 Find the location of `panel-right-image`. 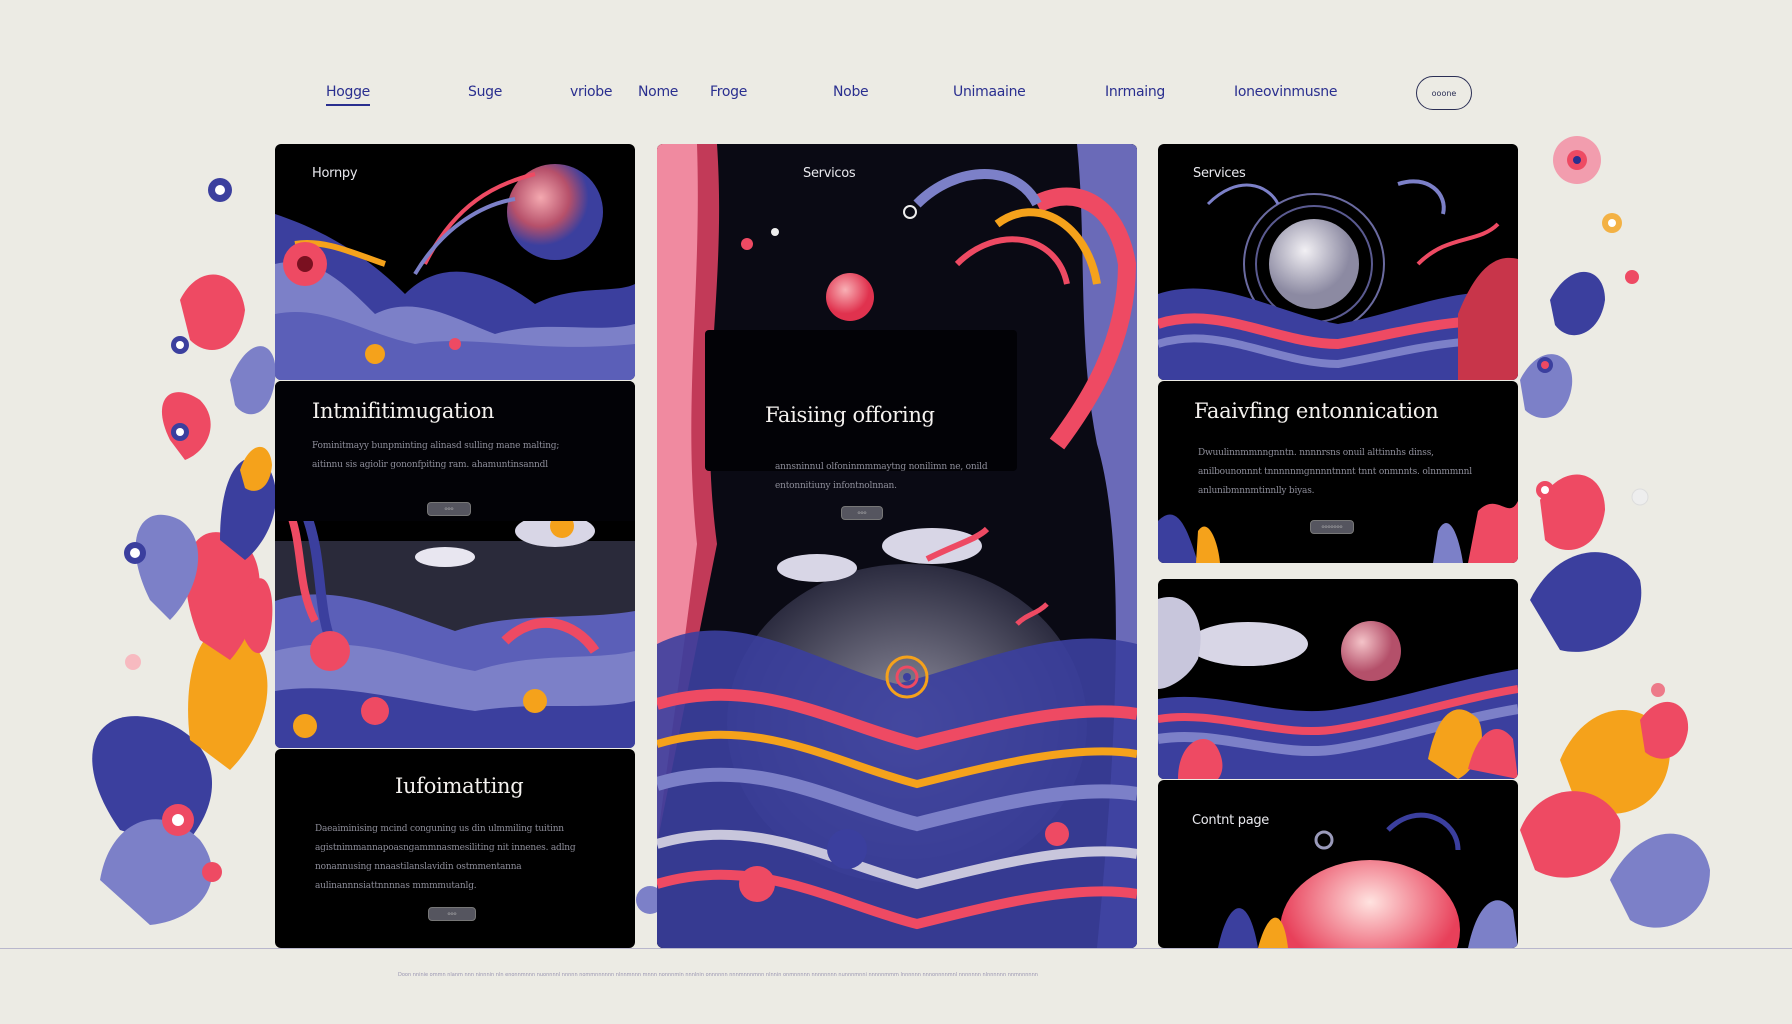

panel-right-image is located at coordinates (1338, 679).